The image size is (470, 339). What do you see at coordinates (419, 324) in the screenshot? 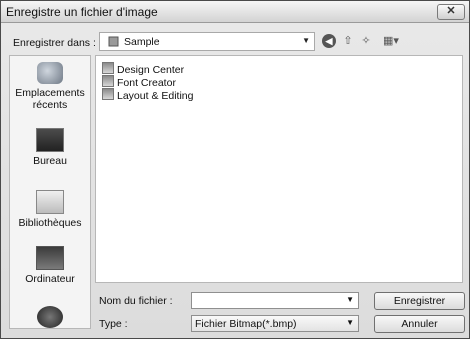
I see `cancel-button: Annuler` at bounding box center [419, 324].